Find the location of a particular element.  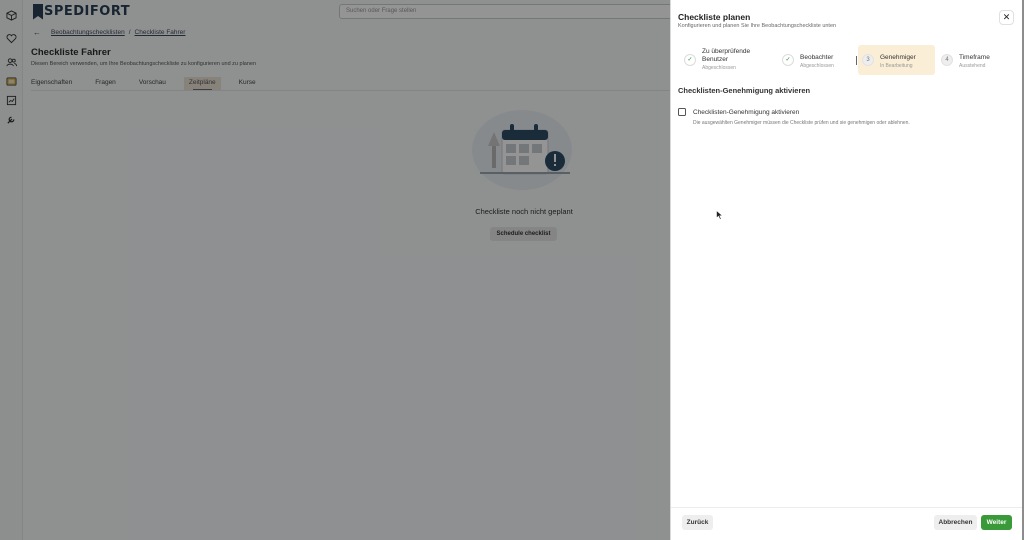

step-status: Ausstehend is located at coordinates (972, 66).